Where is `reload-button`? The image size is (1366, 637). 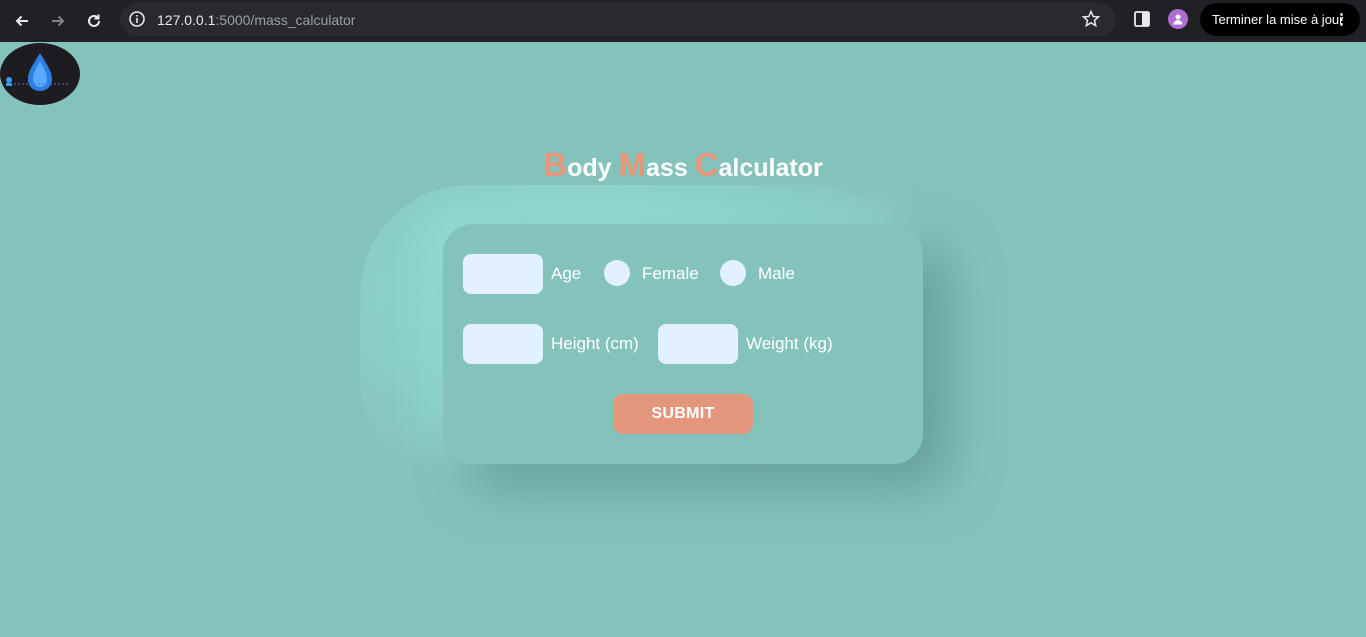 reload-button is located at coordinates (94, 21).